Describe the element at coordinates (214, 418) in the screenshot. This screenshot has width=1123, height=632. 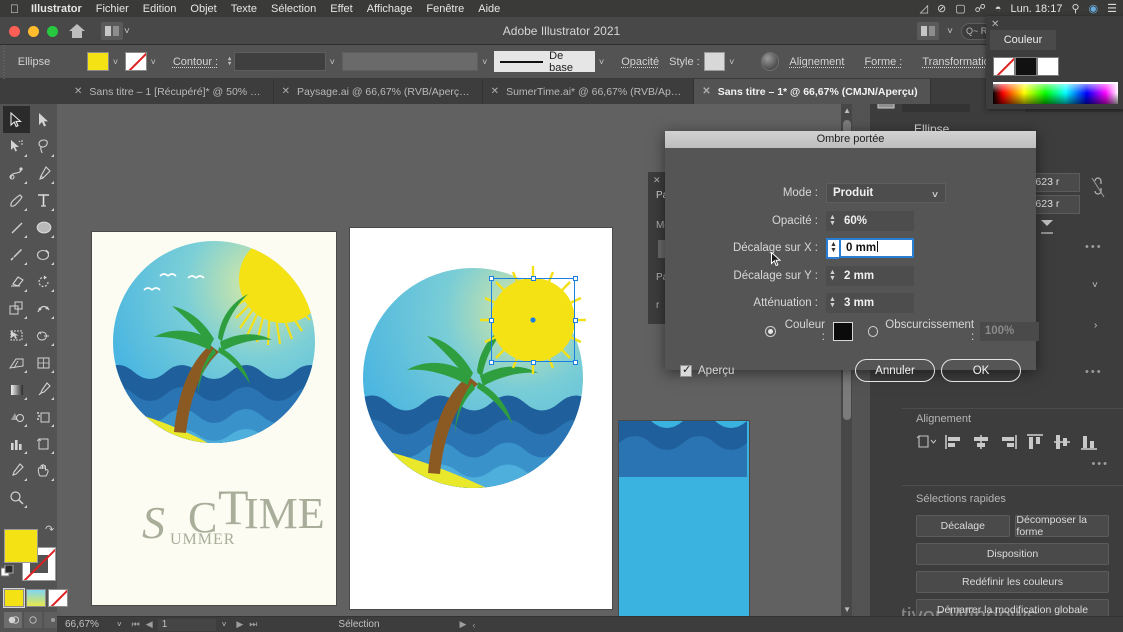
I see `artboard-summer-time-card: C T IME UMMER S` at that location.